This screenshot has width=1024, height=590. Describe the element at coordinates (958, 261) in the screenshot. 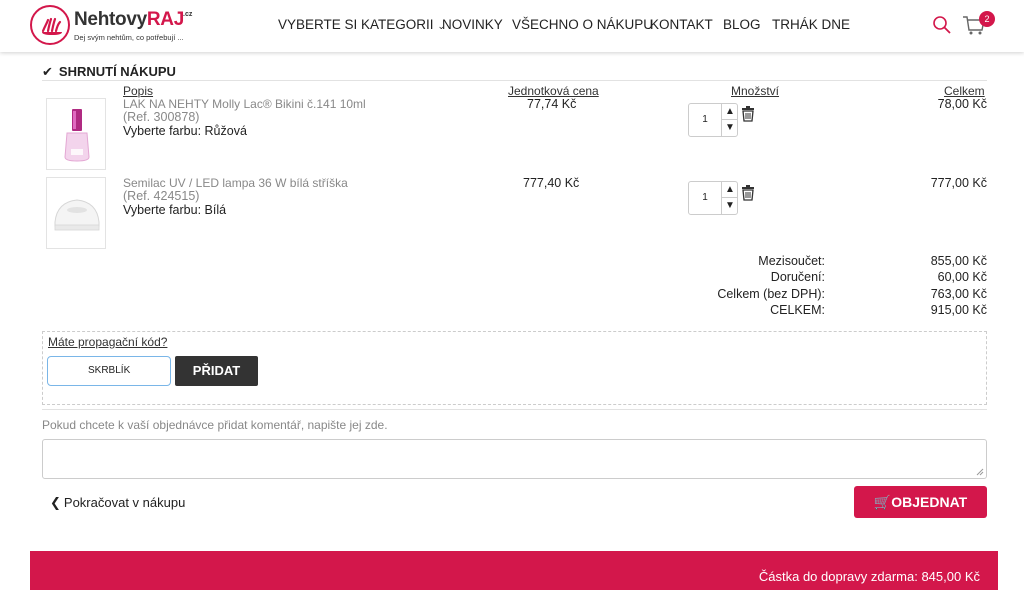

I see `subtotal-value: 855,00 Kč` at that location.